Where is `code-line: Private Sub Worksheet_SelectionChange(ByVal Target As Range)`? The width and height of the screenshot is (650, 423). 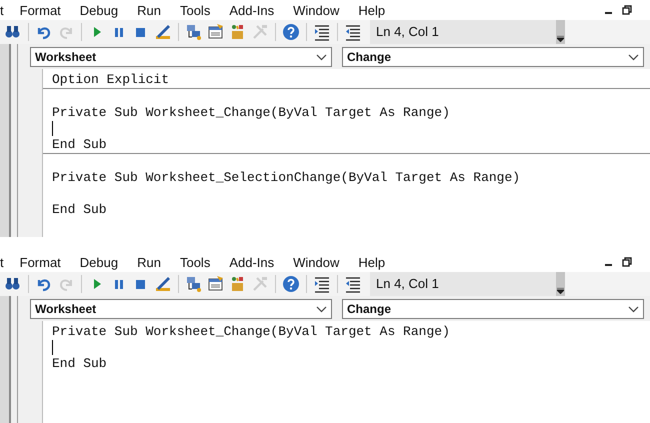
code-line: Private Sub Worksheet_SelectionChange(ByVal Target As Range) is located at coordinates (286, 177).